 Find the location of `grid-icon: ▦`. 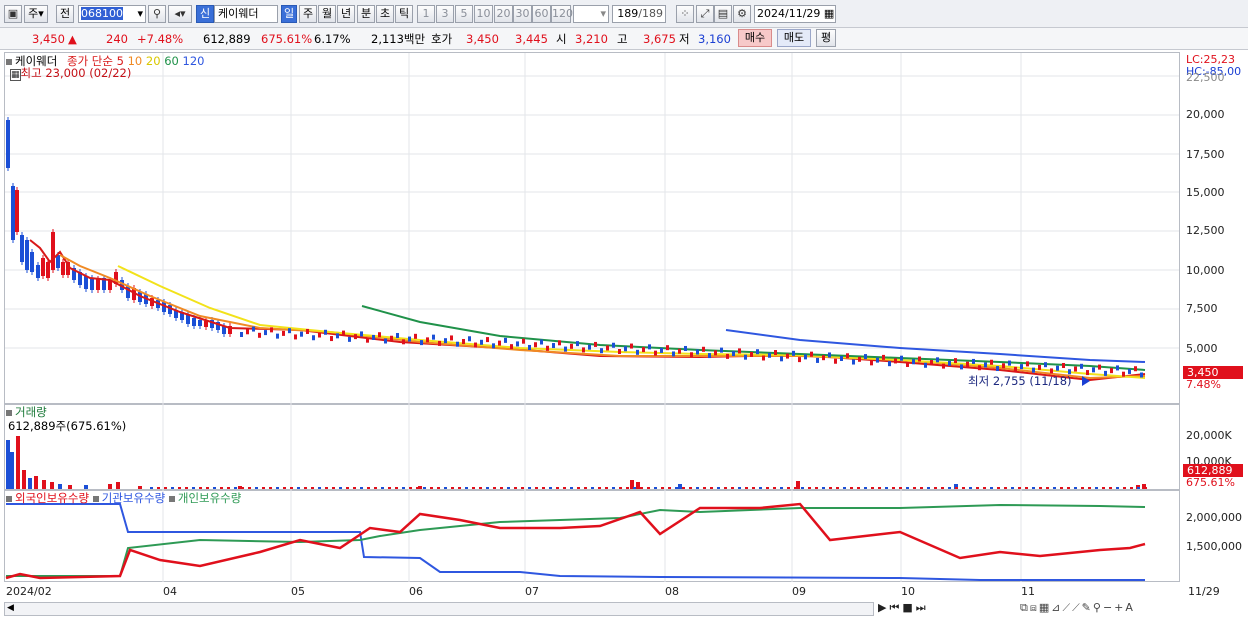

grid-icon: ▦ is located at coordinates (1045, 607).